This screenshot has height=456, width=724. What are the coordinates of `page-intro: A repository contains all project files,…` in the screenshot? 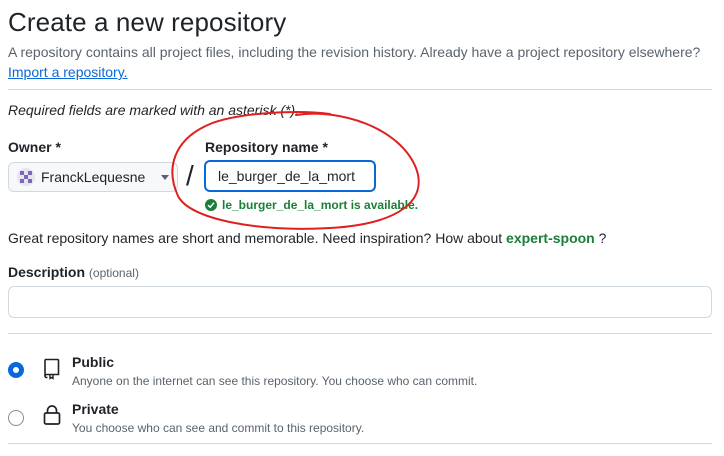 It's located at (354, 52).